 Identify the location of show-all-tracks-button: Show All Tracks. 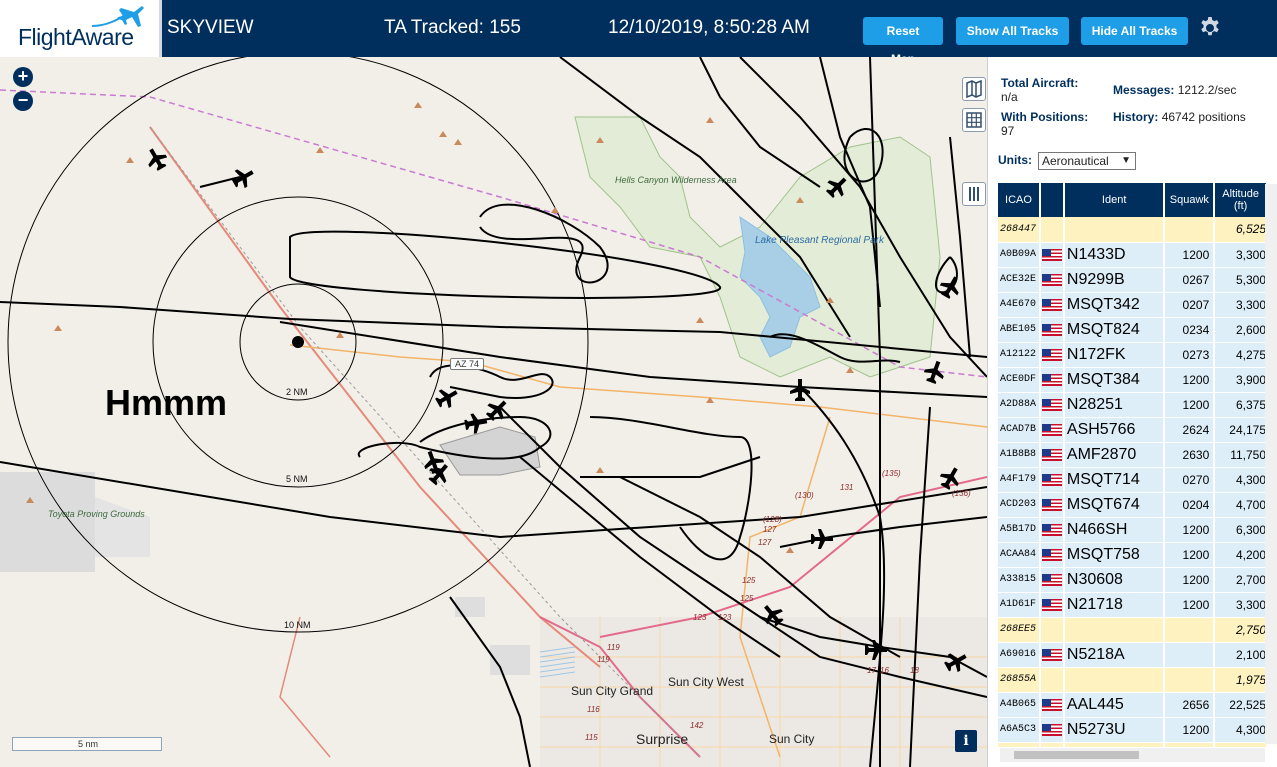
(1012, 31).